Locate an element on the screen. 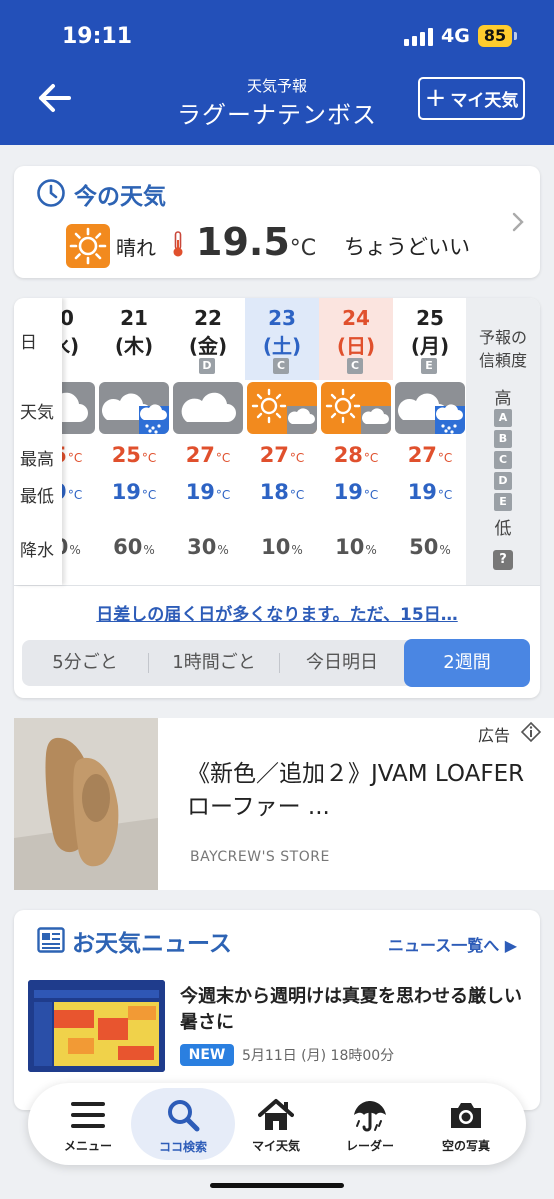  rain-value: 60 is located at coordinates (128, 547).